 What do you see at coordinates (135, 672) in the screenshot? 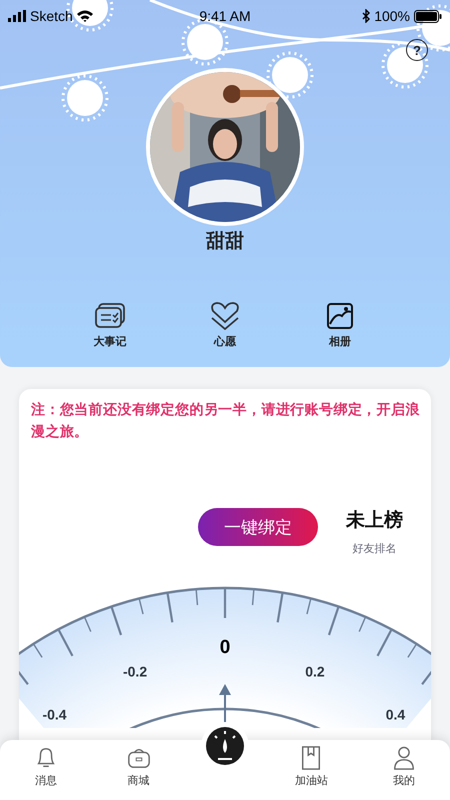
I see `gauge-label: -0.2` at bounding box center [135, 672].